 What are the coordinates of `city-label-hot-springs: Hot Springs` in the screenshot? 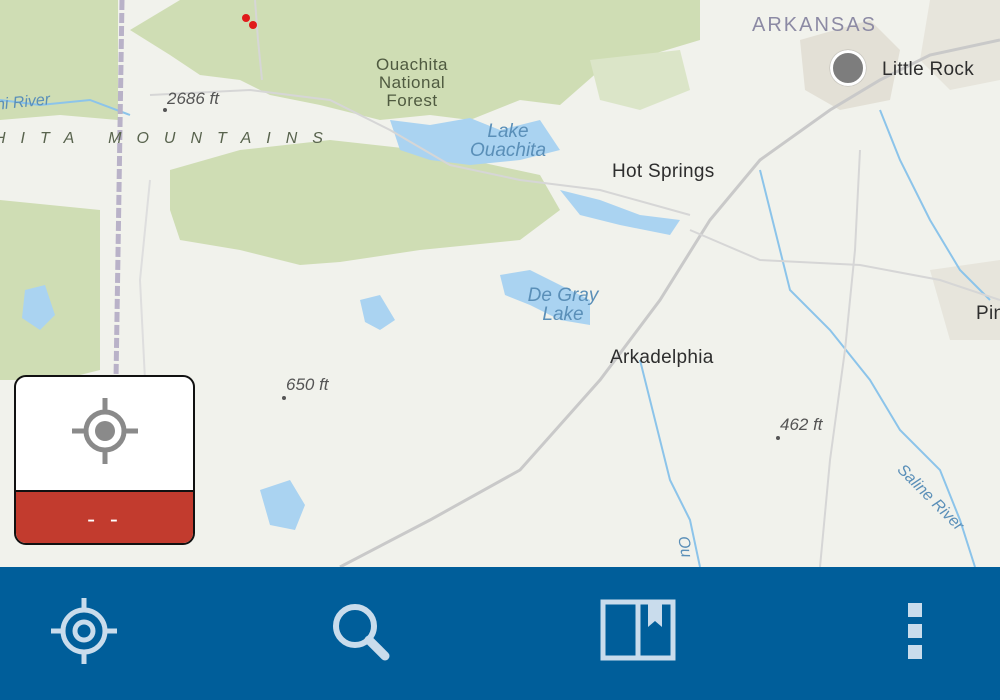 It's located at (663, 171).